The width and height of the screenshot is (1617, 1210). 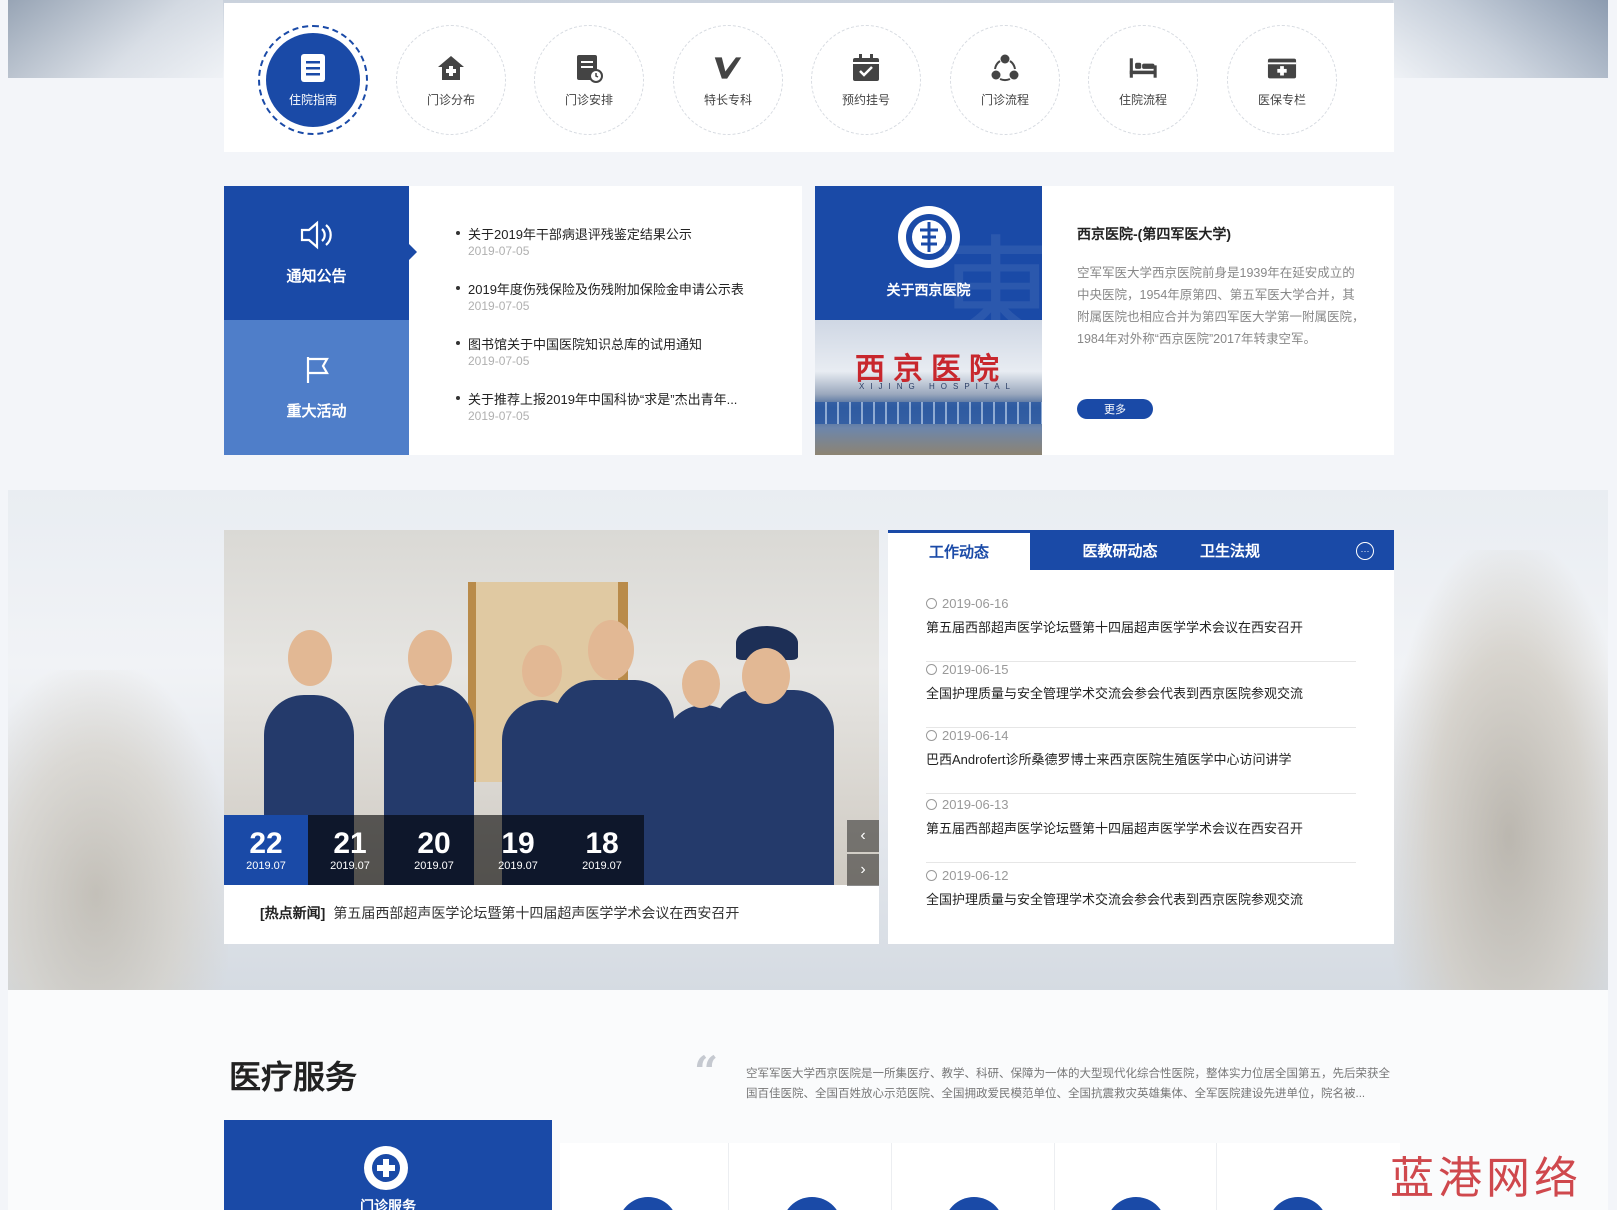 What do you see at coordinates (1154, 234) in the screenshot?
I see `about-heading: 西京医院-(第四军医大学)` at bounding box center [1154, 234].